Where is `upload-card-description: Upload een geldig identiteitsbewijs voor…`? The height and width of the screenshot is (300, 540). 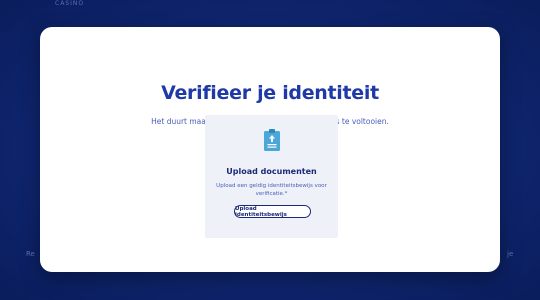 upload-card-description: Upload een geldig identiteitsbewijs voor… is located at coordinates (271, 190).